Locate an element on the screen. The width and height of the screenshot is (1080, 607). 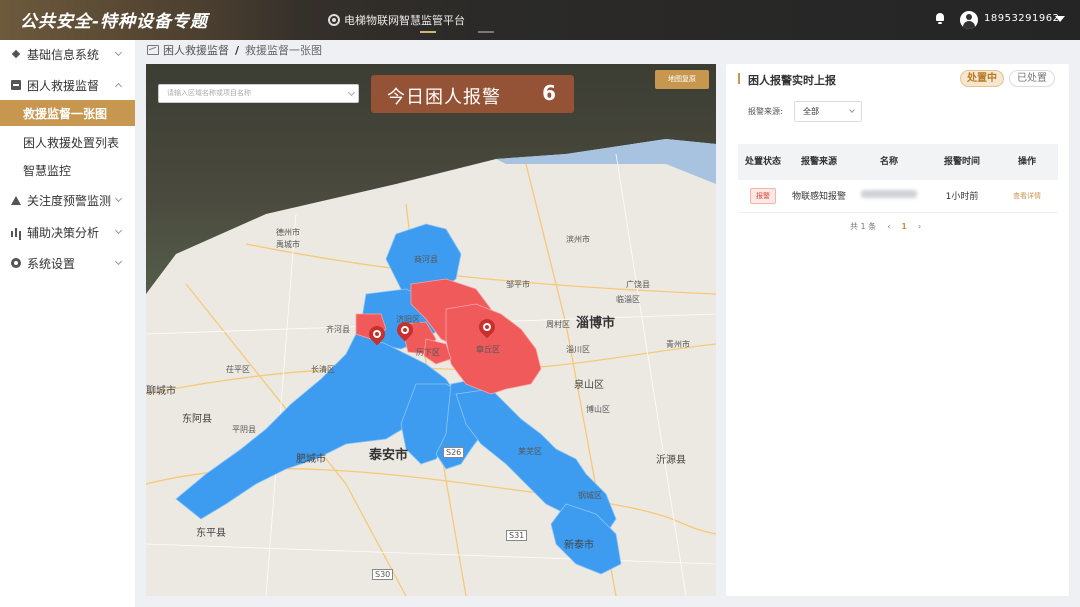
sidebar-item-label: 关注度预警监测 is located at coordinates (69, 200).